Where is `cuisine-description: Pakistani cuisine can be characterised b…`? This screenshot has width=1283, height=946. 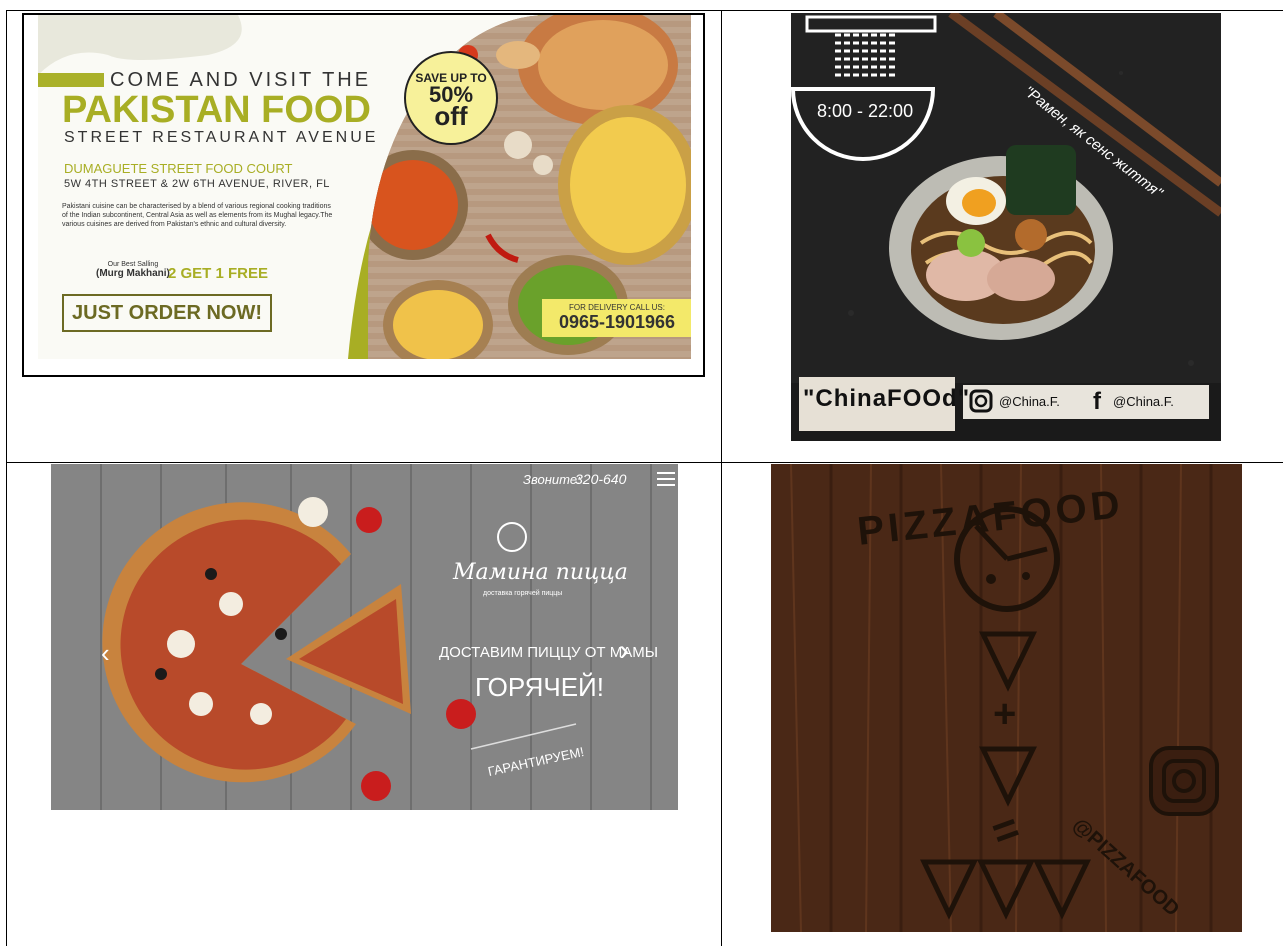
cuisine-description: Pakistani cuisine can be characterised b… is located at coordinates (197, 215).